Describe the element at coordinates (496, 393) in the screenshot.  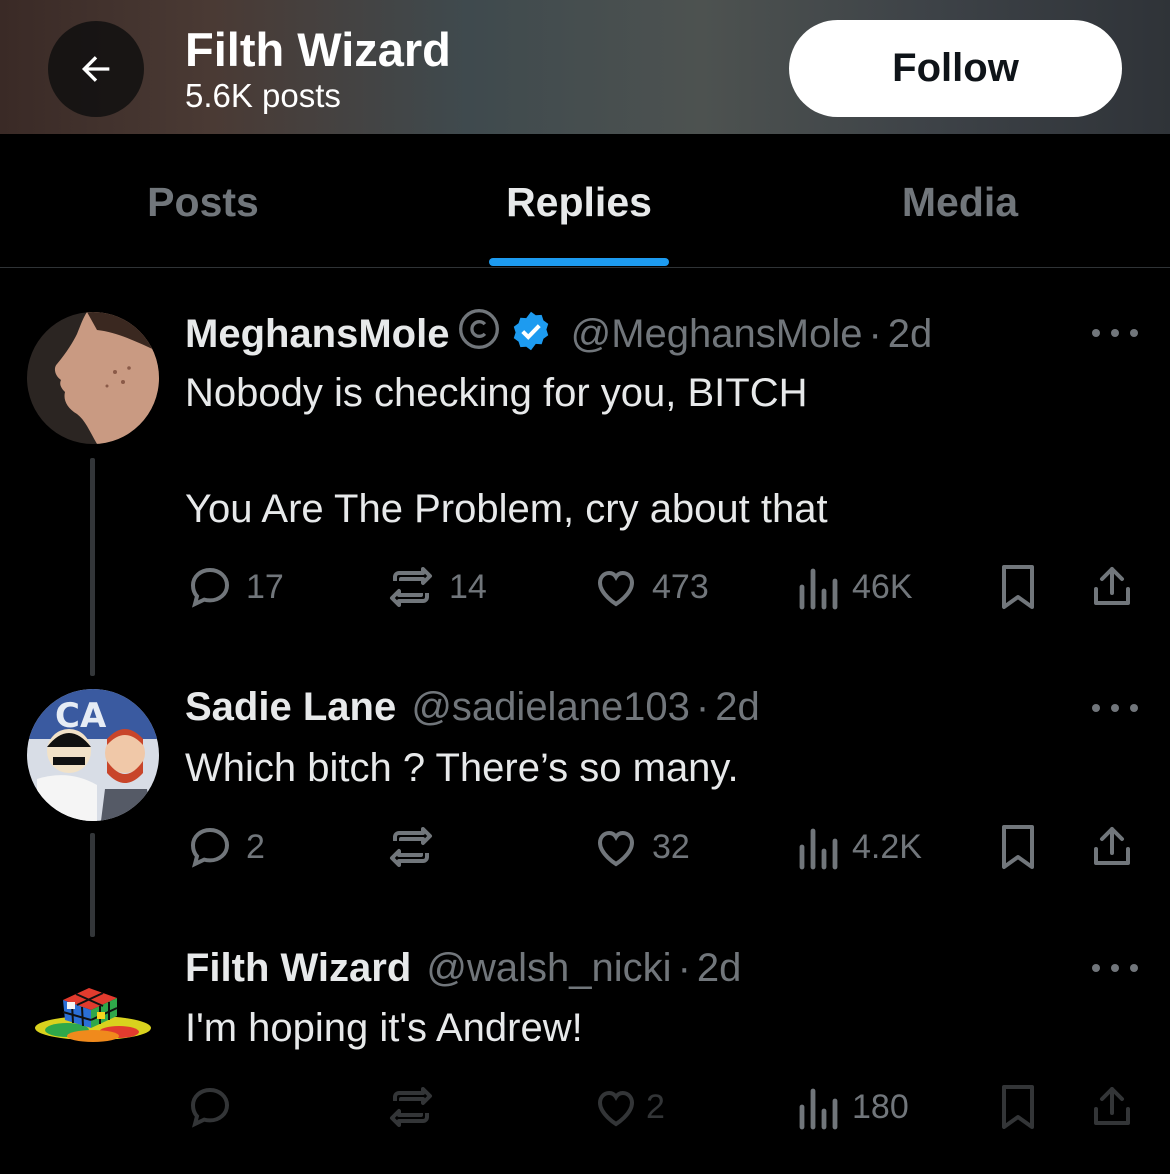
I see `post-text: Nobody is checking for you, BITCH` at that location.